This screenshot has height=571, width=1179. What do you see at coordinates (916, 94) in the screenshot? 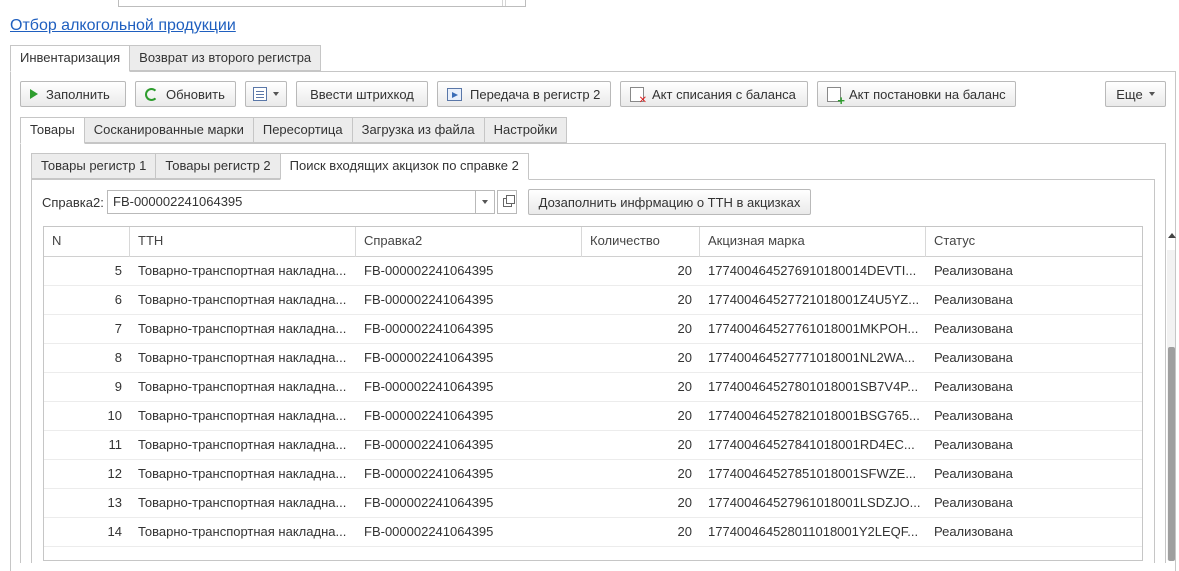
I see `register-act-button: Акт постановки на баланс` at bounding box center [916, 94].